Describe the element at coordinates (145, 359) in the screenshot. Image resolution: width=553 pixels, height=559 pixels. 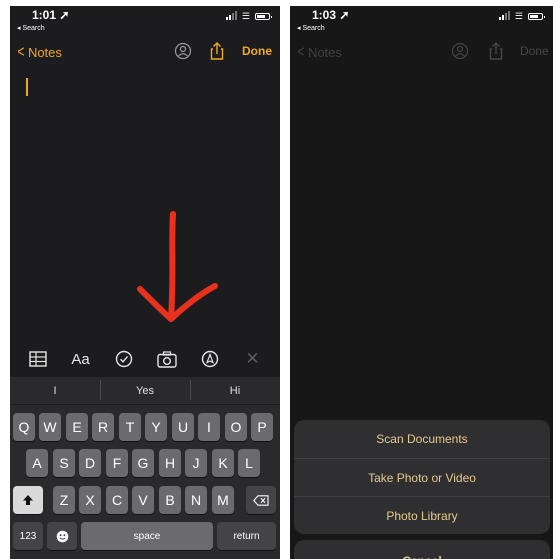
I see `format-toolbar: Aa ✕` at that location.